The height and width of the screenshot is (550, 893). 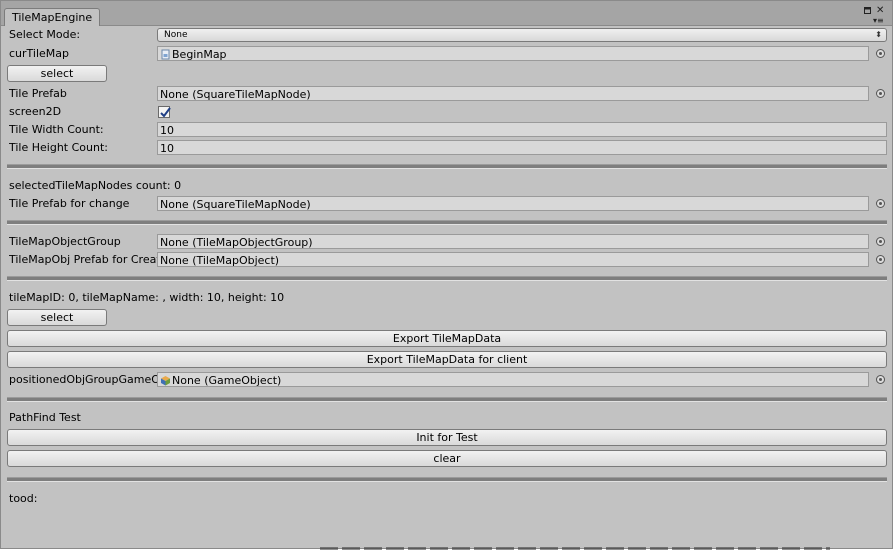 I want to click on tile-prefab-for-change-field: None (SquareTileMapNode), so click(x=513, y=203).